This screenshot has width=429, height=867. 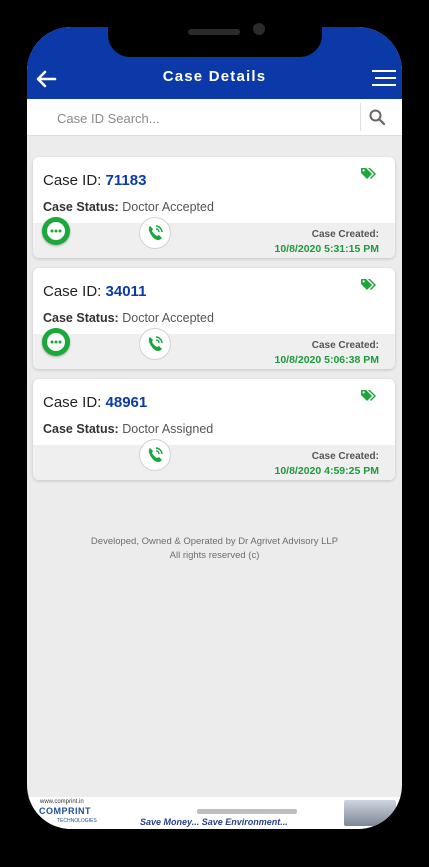 What do you see at coordinates (327, 249) in the screenshot?
I see `case-created-date: 10/8/2020 5:31:15 PM` at bounding box center [327, 249].